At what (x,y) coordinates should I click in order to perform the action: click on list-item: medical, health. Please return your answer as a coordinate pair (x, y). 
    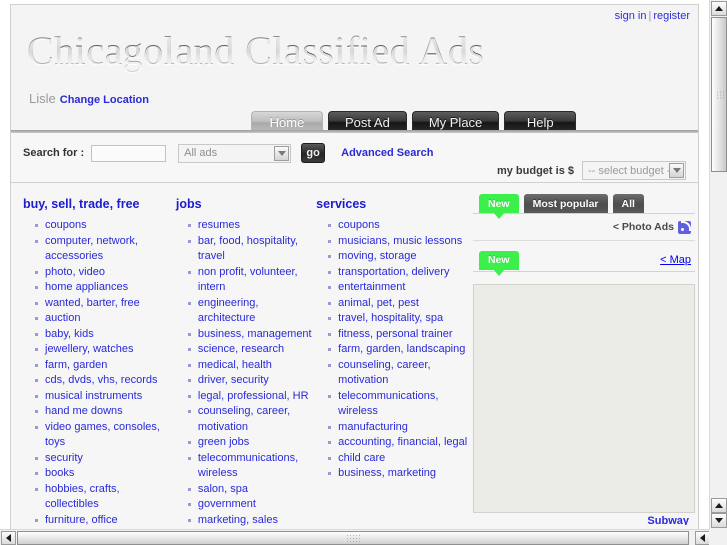
    Looking at the image, I should click on (251, 366).